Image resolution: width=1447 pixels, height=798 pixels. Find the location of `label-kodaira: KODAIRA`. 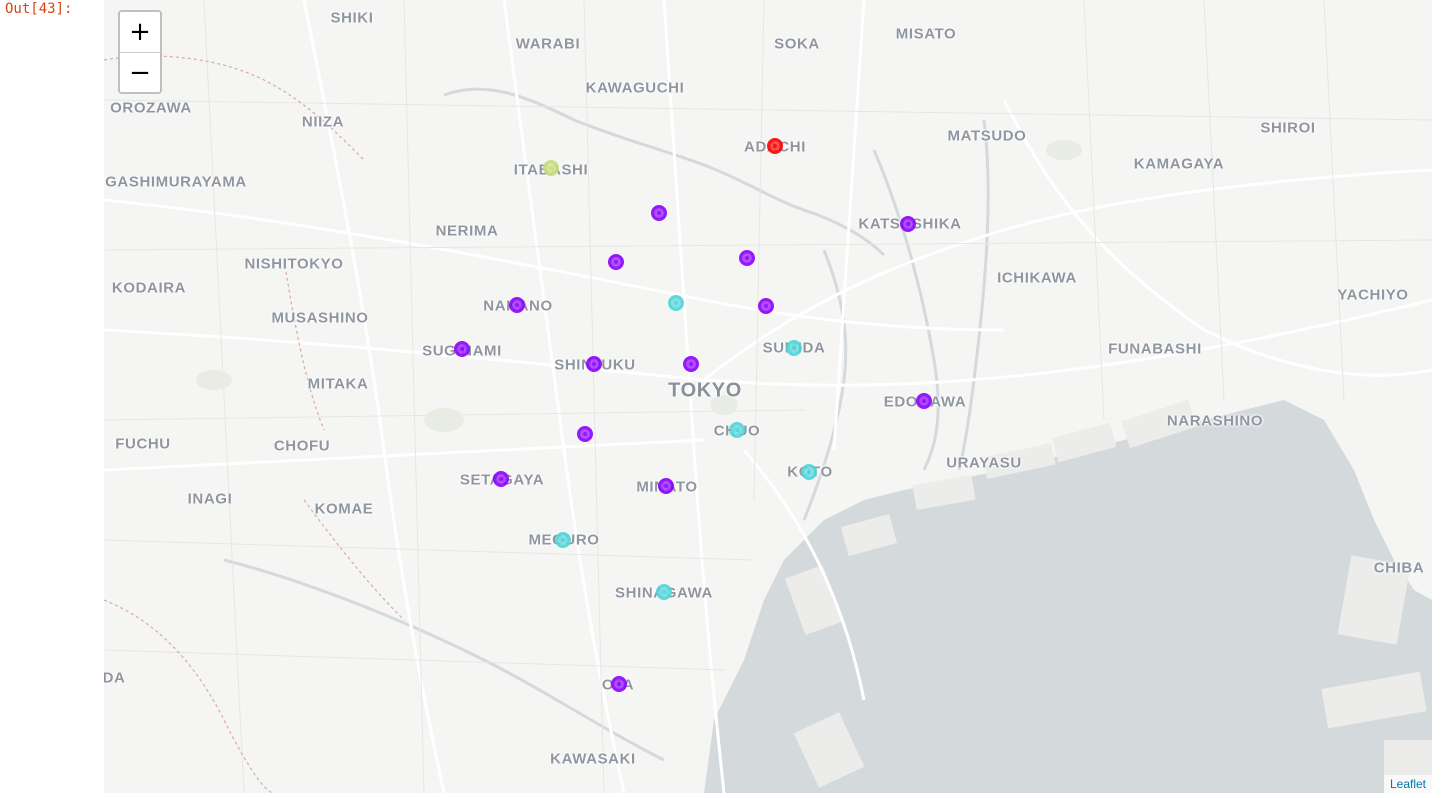

label-kodaira: KODAIRA is located at coordinates (149, 288).